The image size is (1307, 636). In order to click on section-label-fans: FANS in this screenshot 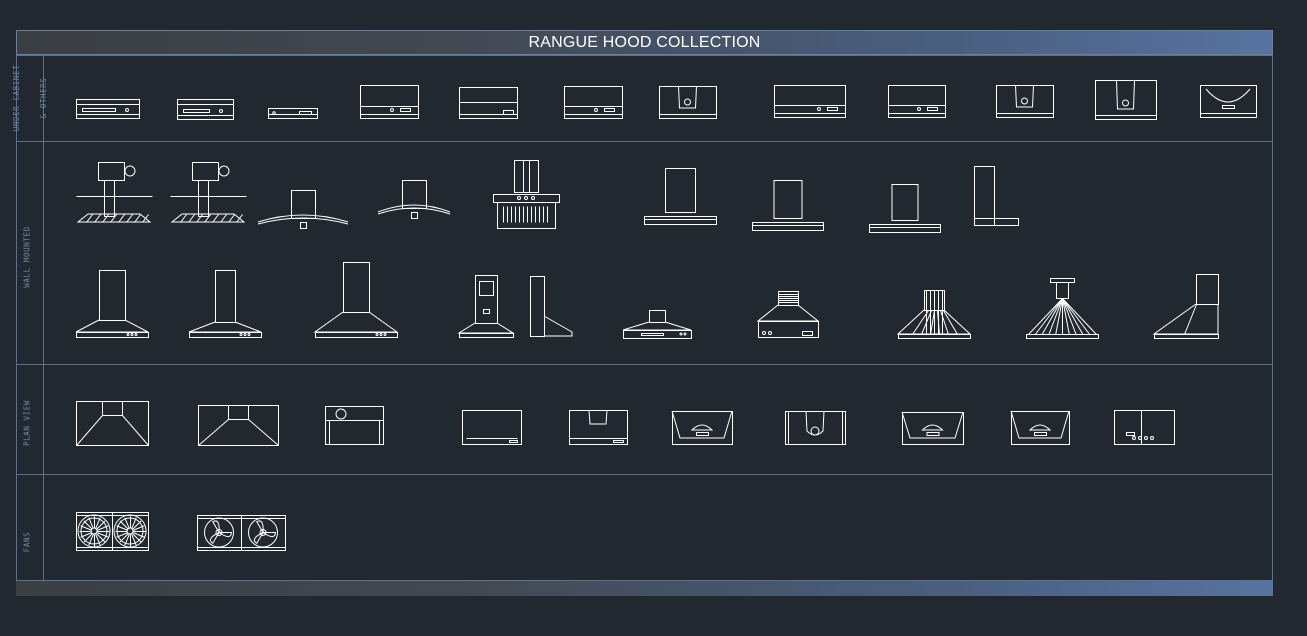, I will do `click(27, 542)`.